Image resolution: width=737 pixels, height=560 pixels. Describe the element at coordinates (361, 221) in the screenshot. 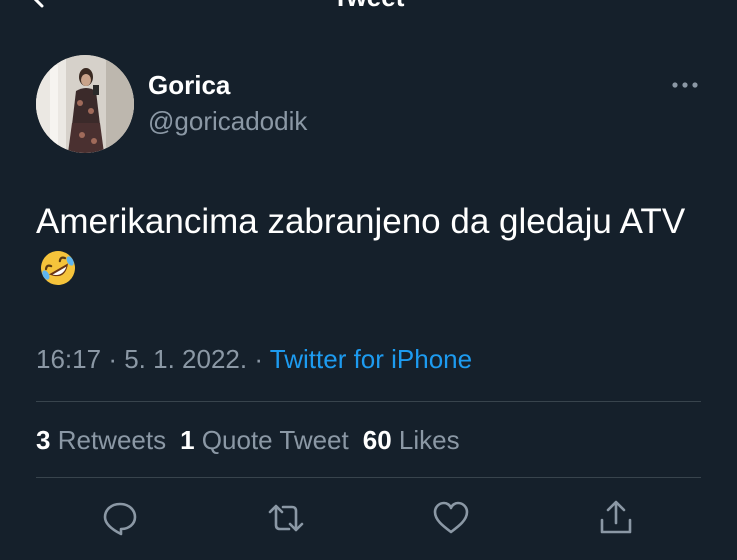

I see `tweet-body: Amerikancima zabranjeno da gledaju ATV` at that location.